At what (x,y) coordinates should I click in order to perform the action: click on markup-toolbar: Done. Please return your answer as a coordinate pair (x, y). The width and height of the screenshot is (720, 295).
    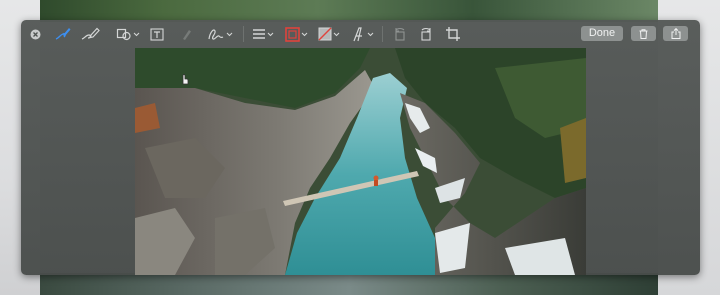
    Looking at the image, I should click on (360, 34).